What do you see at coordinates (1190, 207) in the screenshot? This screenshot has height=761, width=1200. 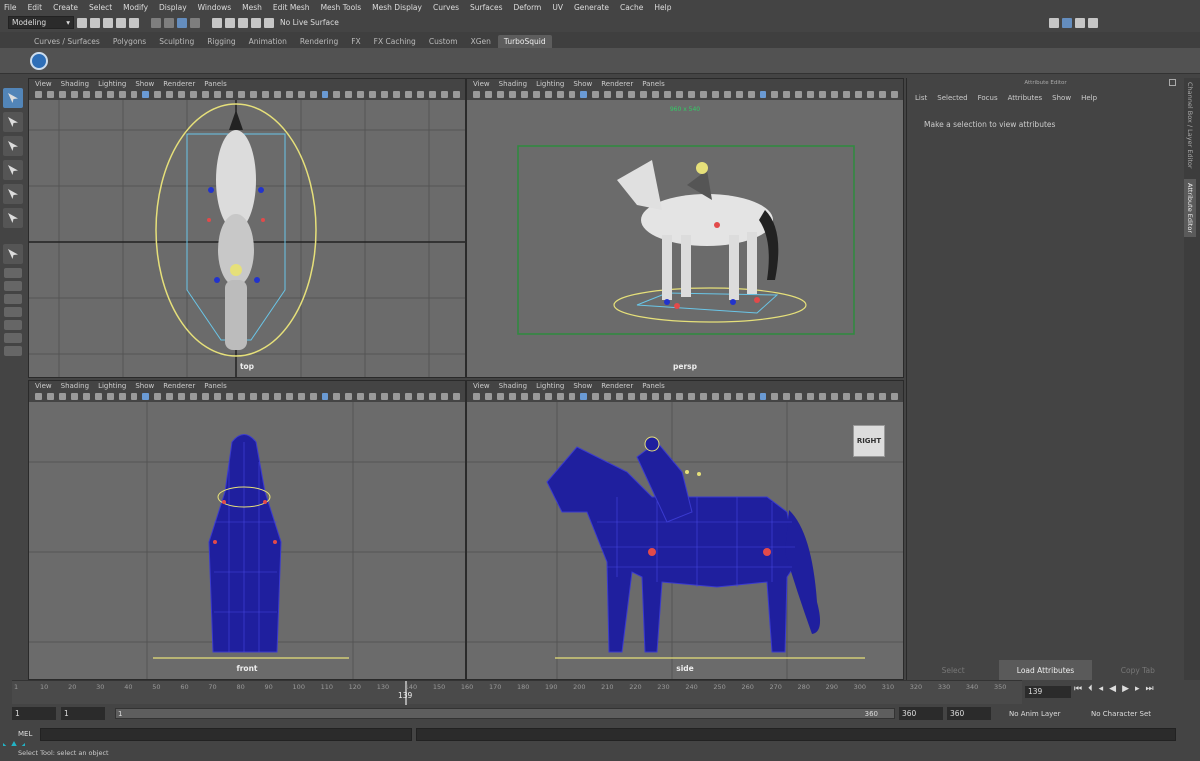 I see `tab-attribute-editor: Attribute Editor` at bounding box center [1190, 207].